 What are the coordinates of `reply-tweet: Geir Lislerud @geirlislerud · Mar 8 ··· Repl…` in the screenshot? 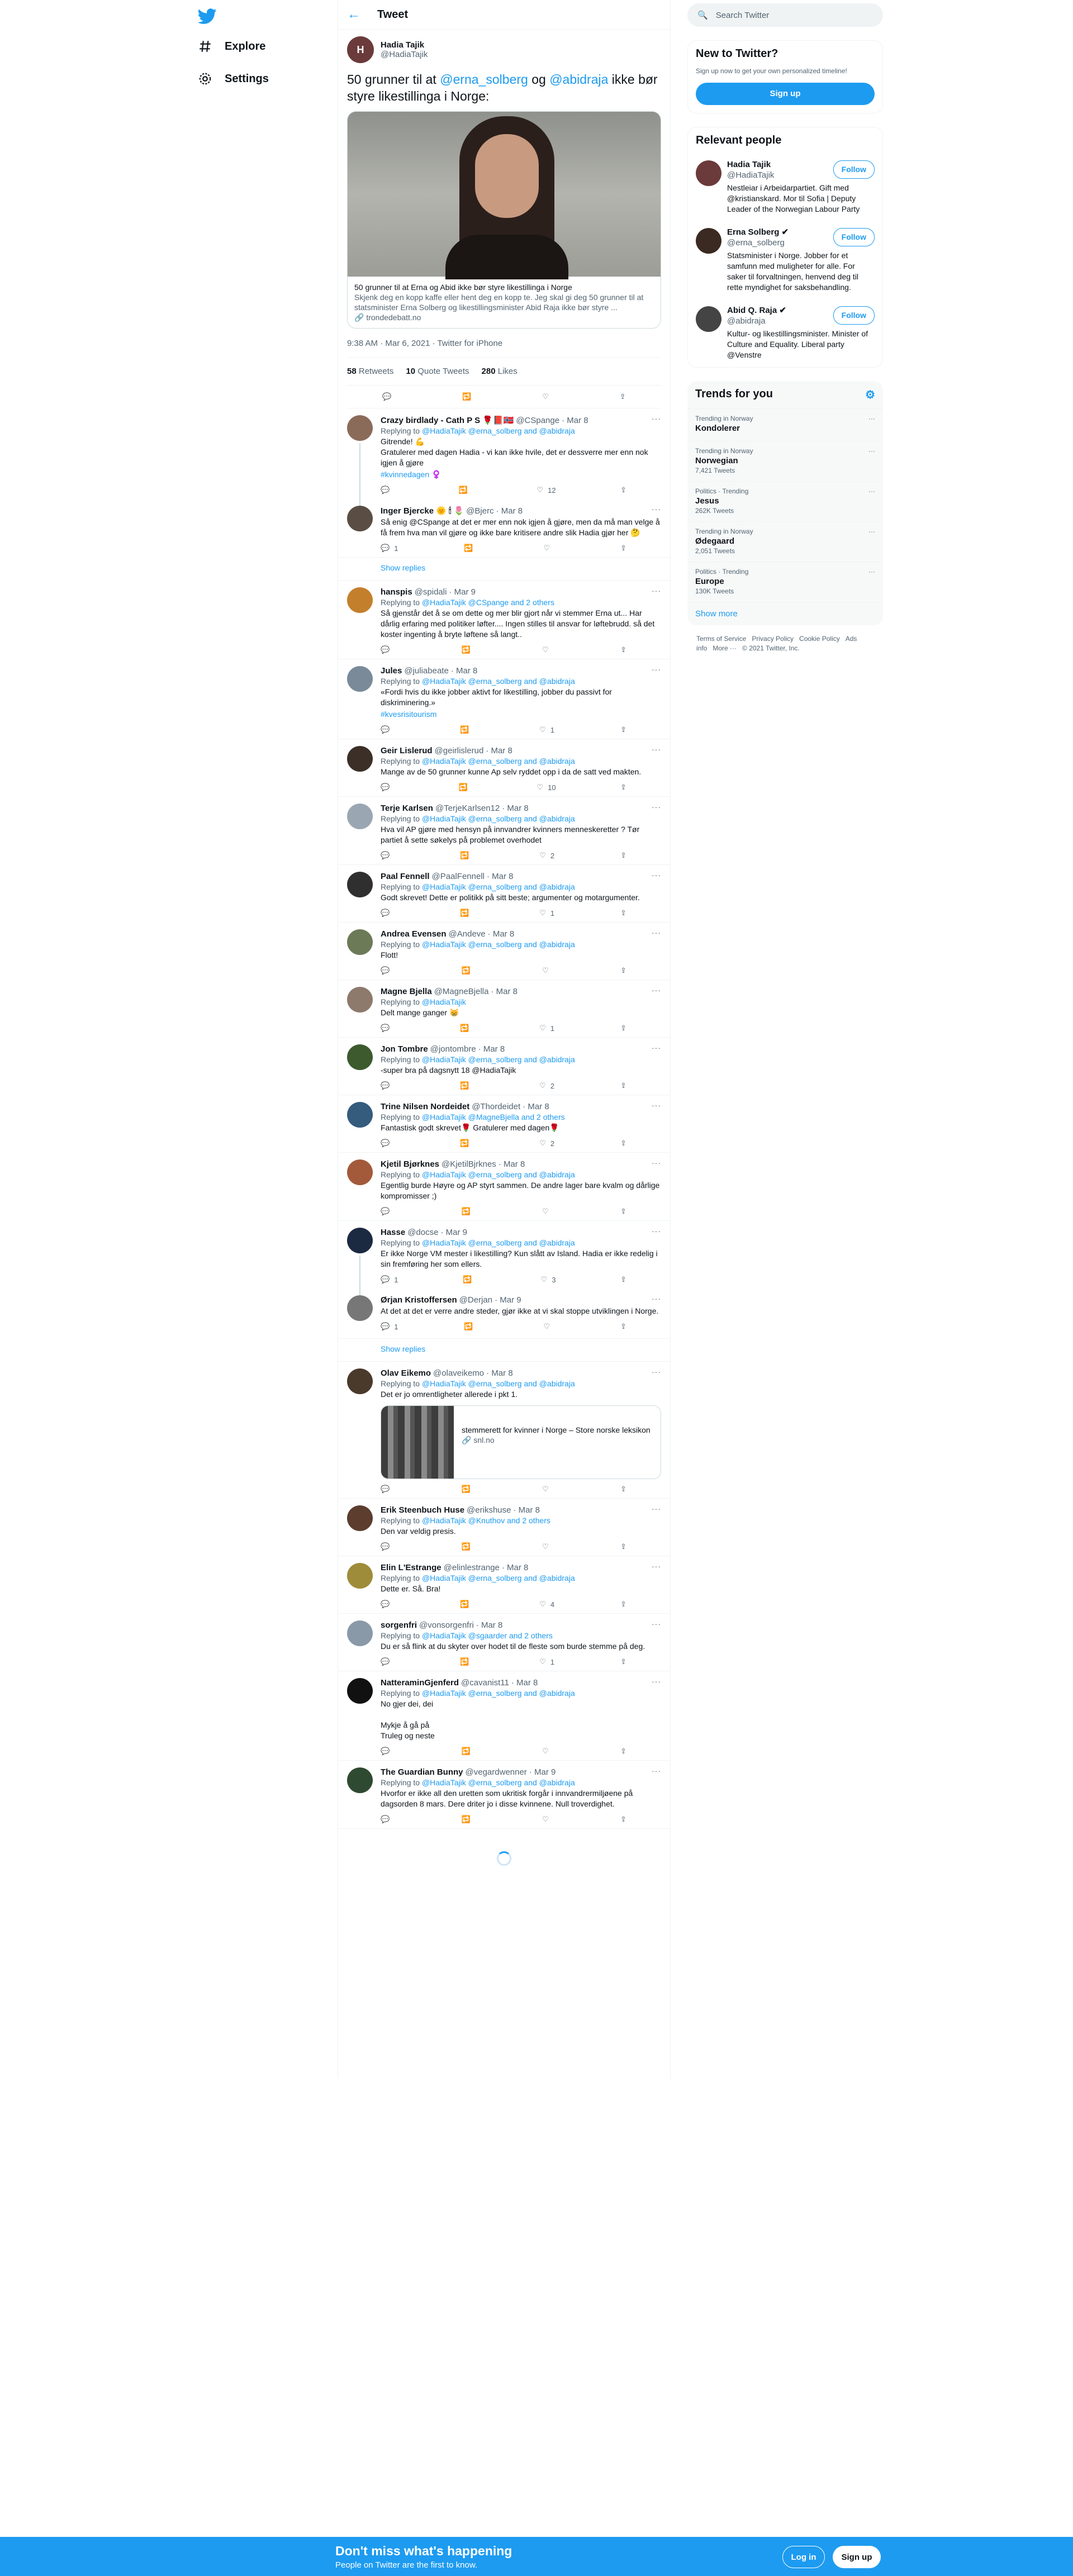 It's located at (504, 768).